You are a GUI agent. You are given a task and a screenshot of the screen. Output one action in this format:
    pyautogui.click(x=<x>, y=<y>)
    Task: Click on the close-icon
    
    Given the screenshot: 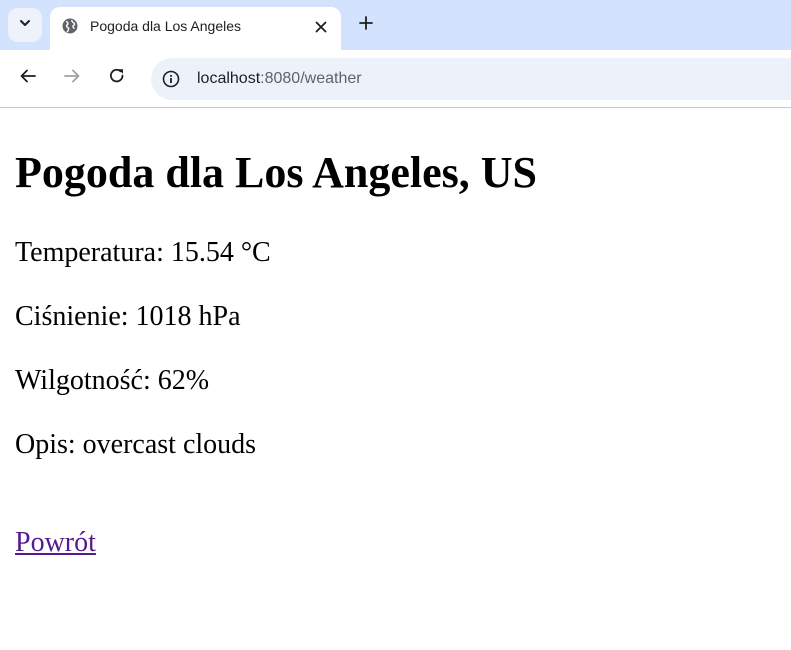 What is the action you would take?
    pyautogui.click(x=321, y=27)
    